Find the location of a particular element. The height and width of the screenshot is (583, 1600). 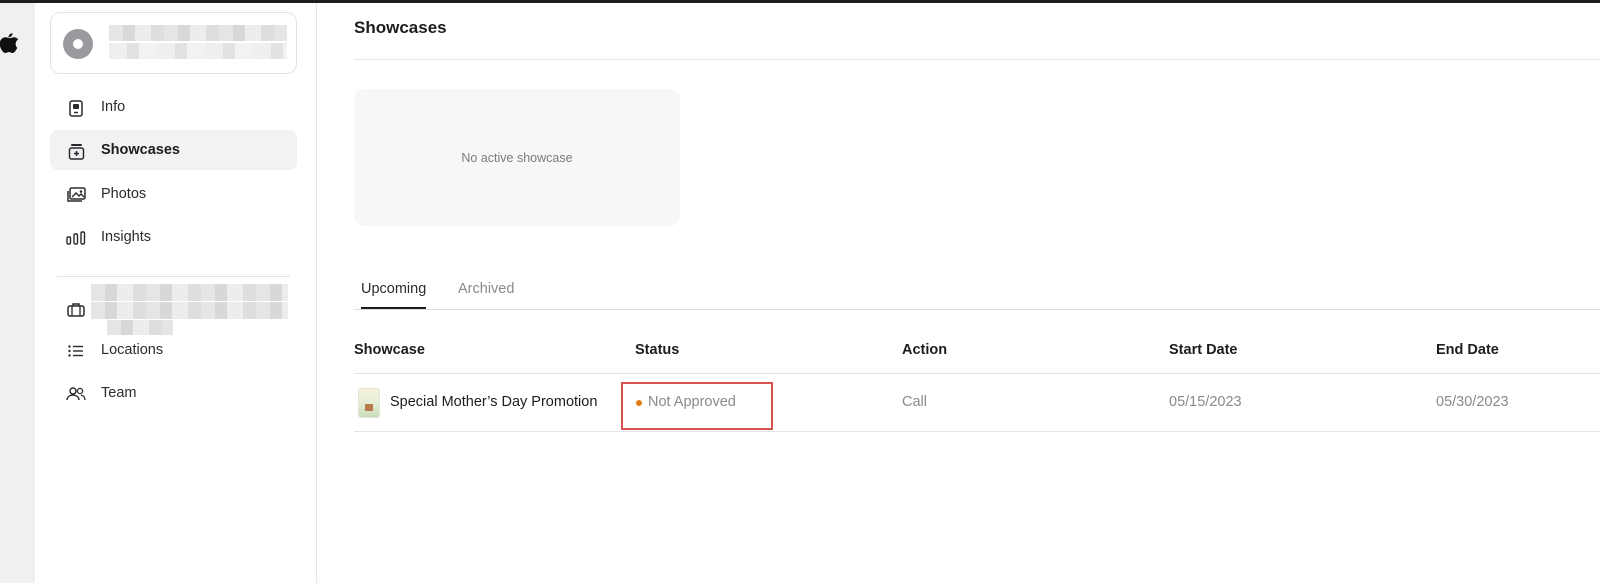

sidebar-item-showcases: Showcases is located at coordinates (173, 150).